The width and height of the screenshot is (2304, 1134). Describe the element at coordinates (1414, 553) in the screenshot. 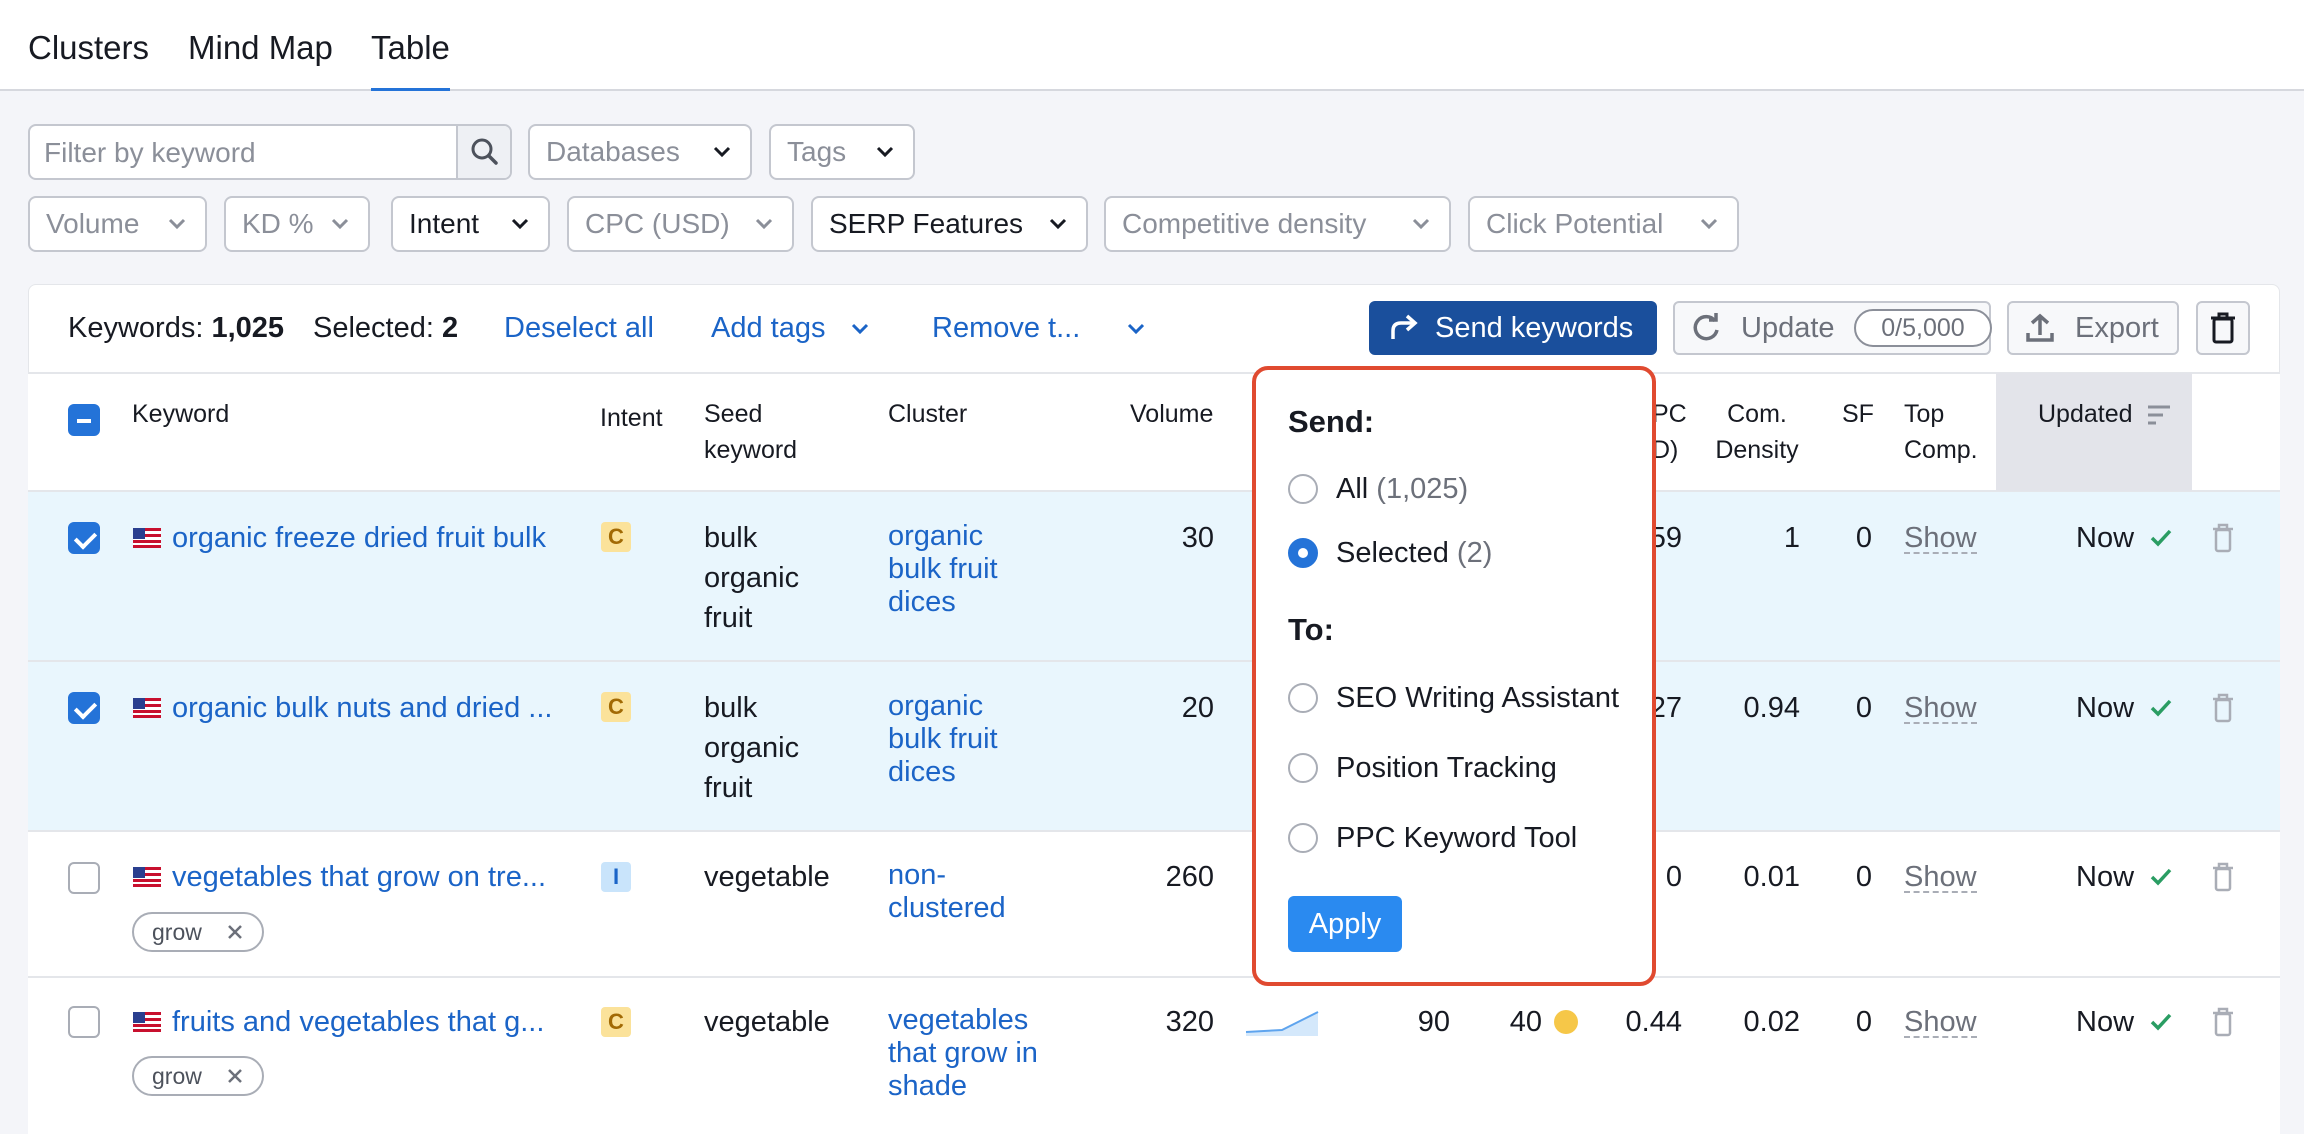

I see `radio-send-selected-label: Selected (2)` at that location.